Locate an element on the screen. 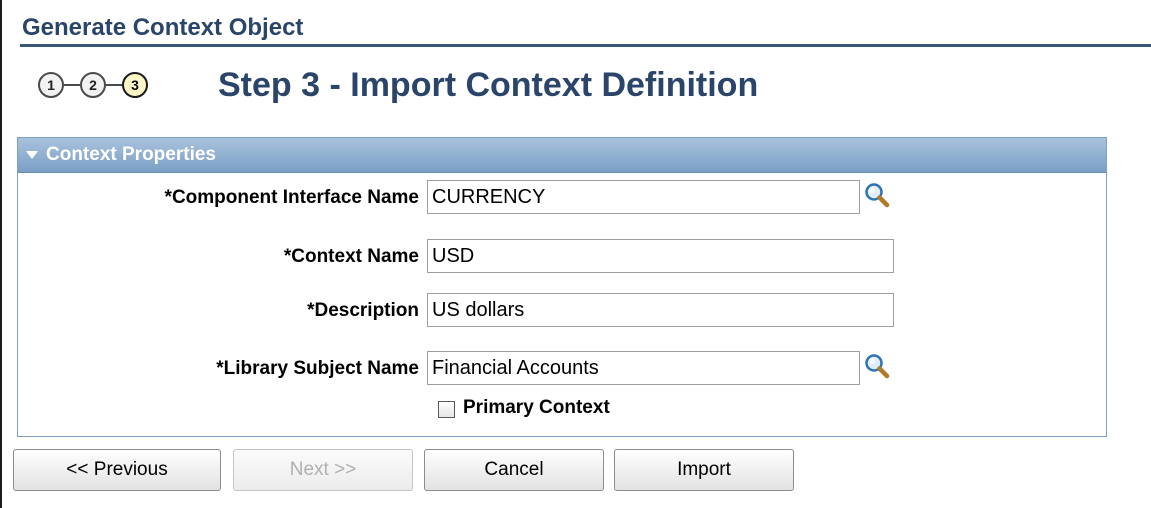 This screenshot has width=1151, height=508. library-subject-label: *Library Subject Name is located at coordinates (317, 368).